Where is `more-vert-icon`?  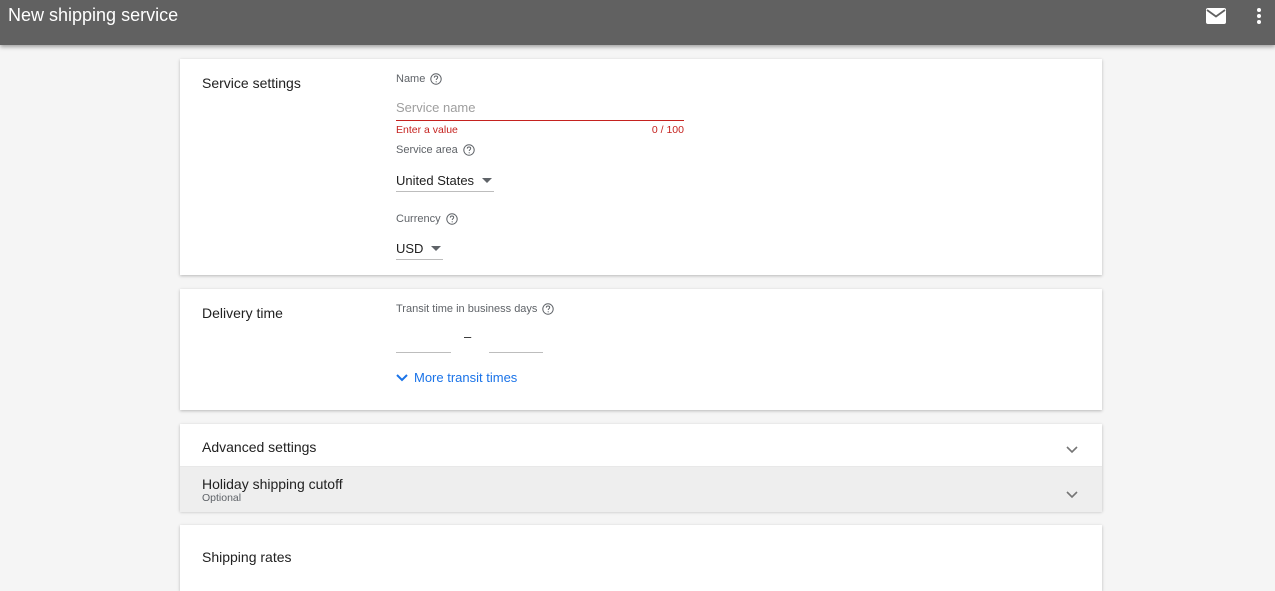
more-vert-icon is located at coordinates (1259, 16).